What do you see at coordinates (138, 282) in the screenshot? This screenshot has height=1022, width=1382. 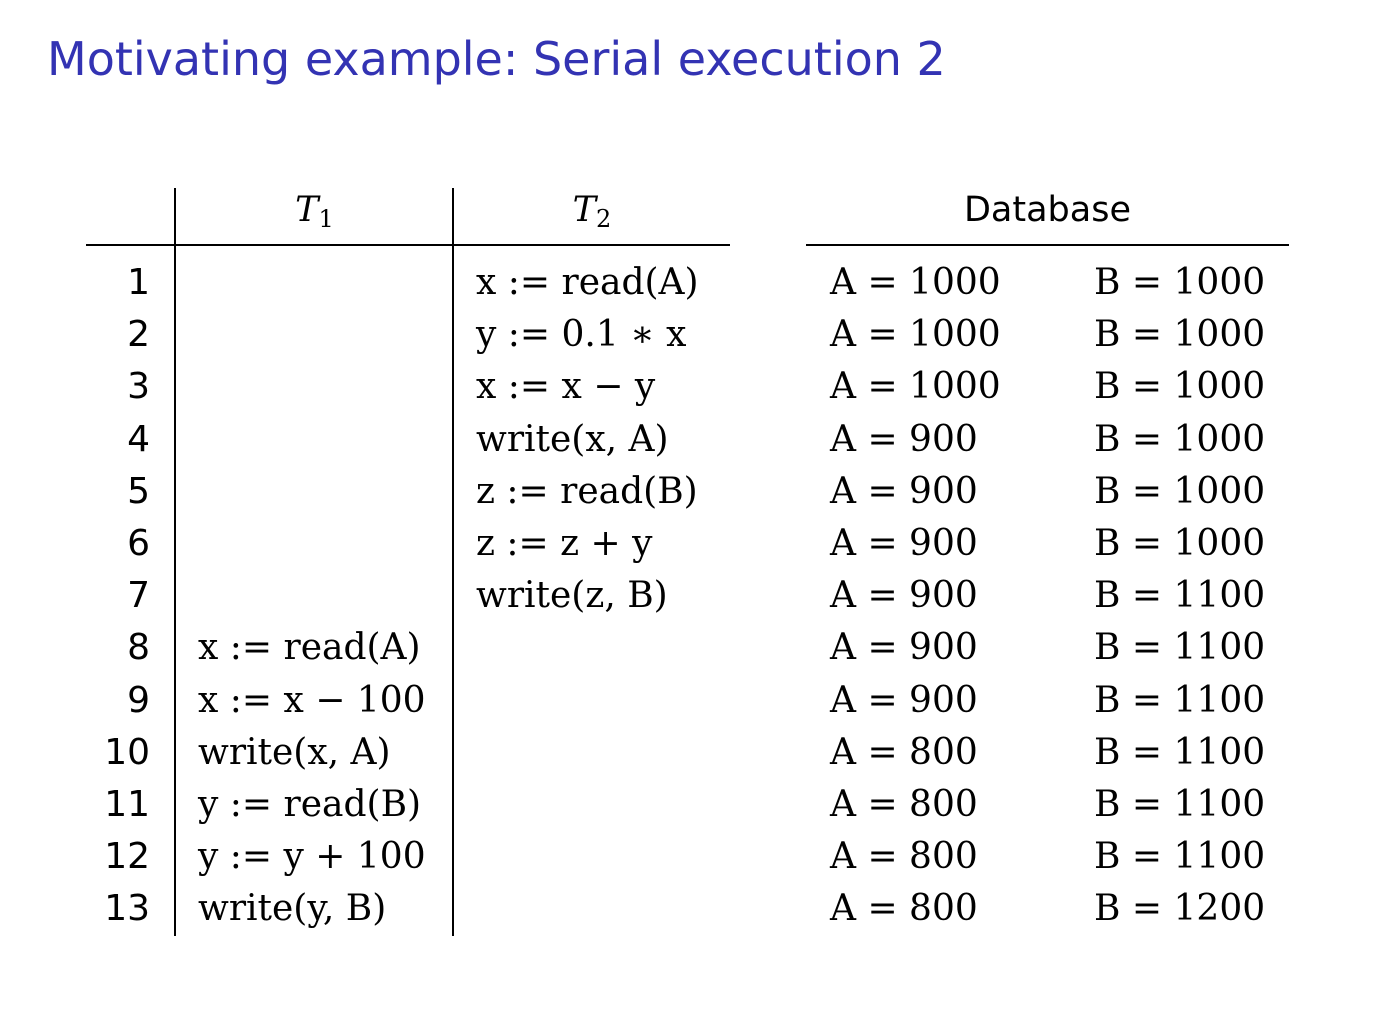 I see `step-number: 1` at bounding box center [138, 282].